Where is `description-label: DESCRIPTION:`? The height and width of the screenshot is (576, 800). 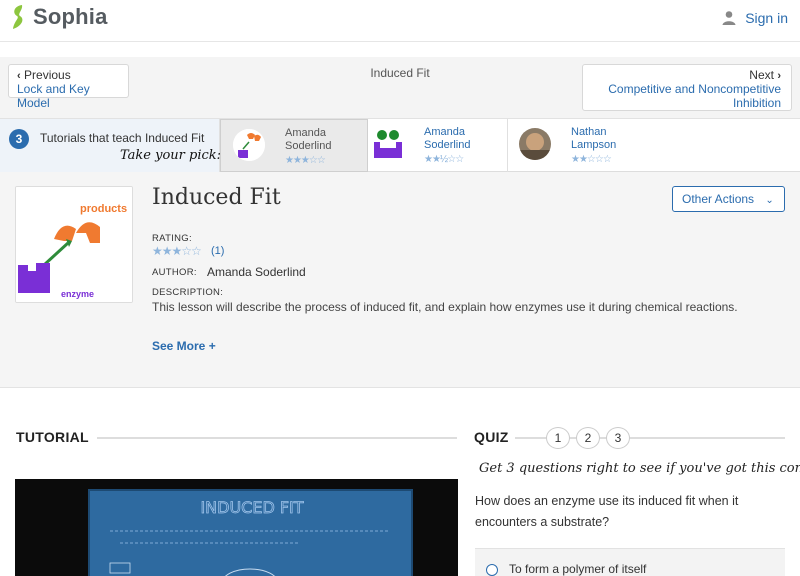
description-label: DESCRIPTION: is located at coordinates (188, 292).